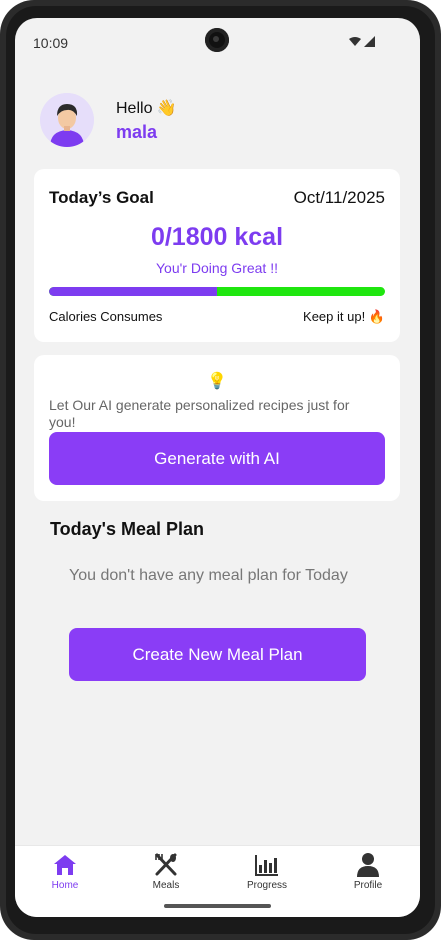 This screenshot has height=940, width=441. Describe the element at coordinates (217, 381) in the screenshot. I see `lightbulb-icon: 💡` at that location.